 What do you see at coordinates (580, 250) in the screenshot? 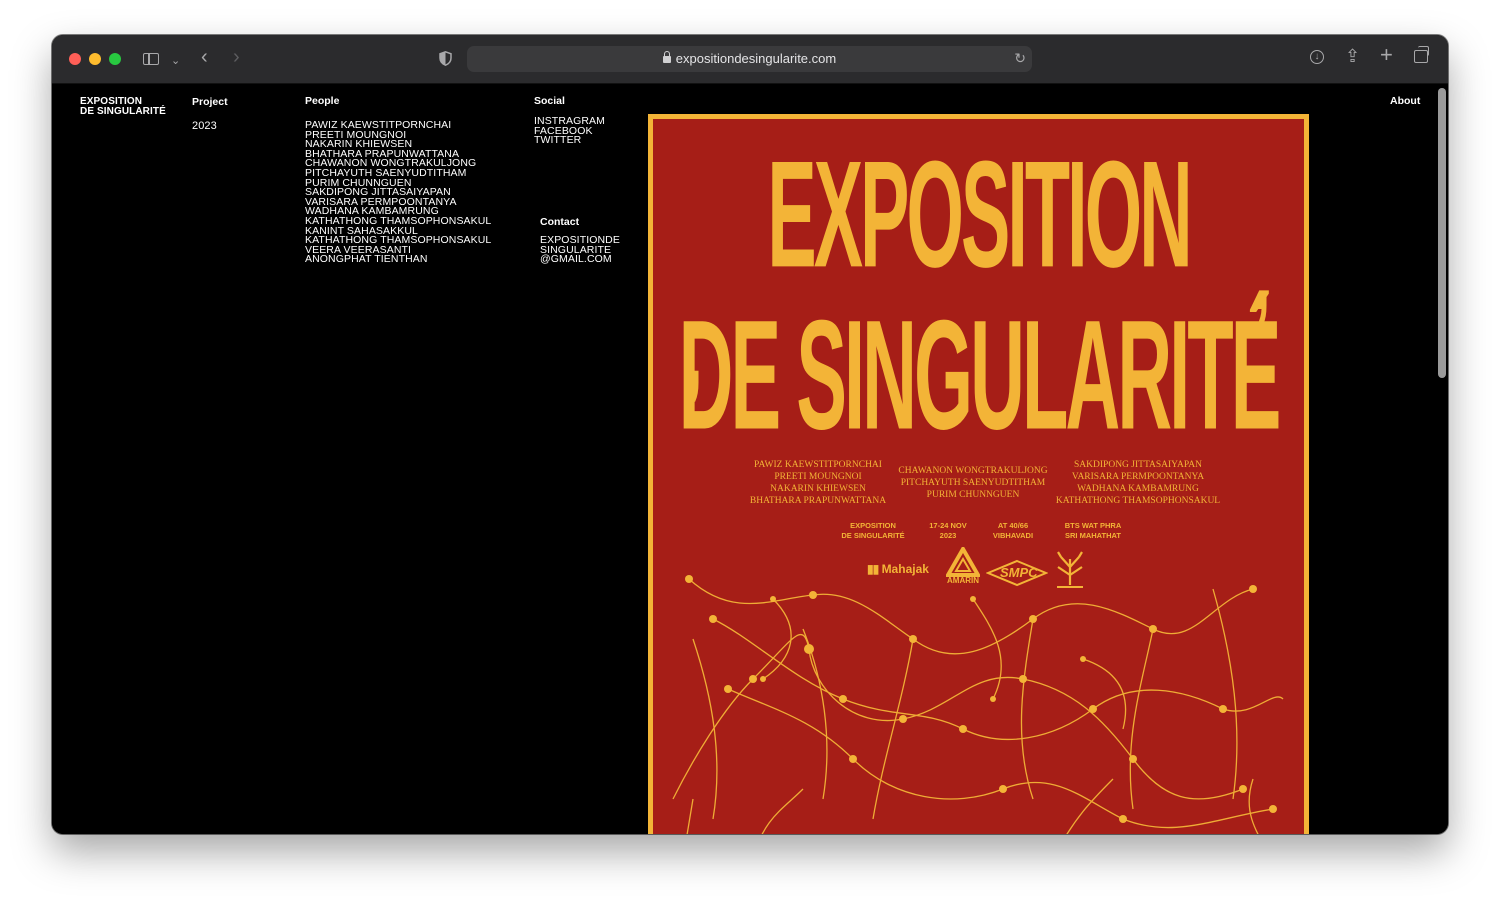
I see `contact-email: EXPOSITIONDE SINGULARITE @GMAIL.COM` at bounding box center [580, 250].